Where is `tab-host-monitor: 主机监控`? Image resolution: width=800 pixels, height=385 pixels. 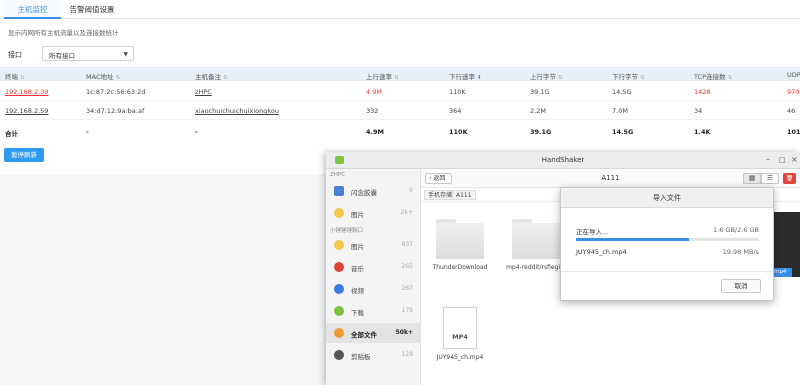
tab-host-monitor: 主机监控 is located at coordinates (32, 9).